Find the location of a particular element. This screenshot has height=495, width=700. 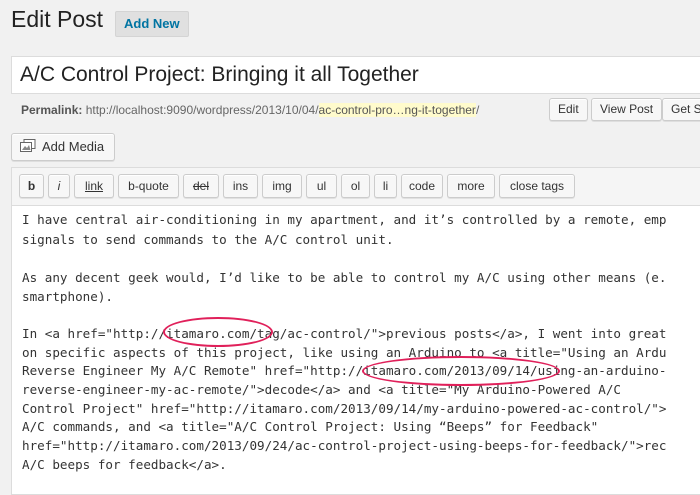

qt-li-button: li is located at coordinates (385, 186).